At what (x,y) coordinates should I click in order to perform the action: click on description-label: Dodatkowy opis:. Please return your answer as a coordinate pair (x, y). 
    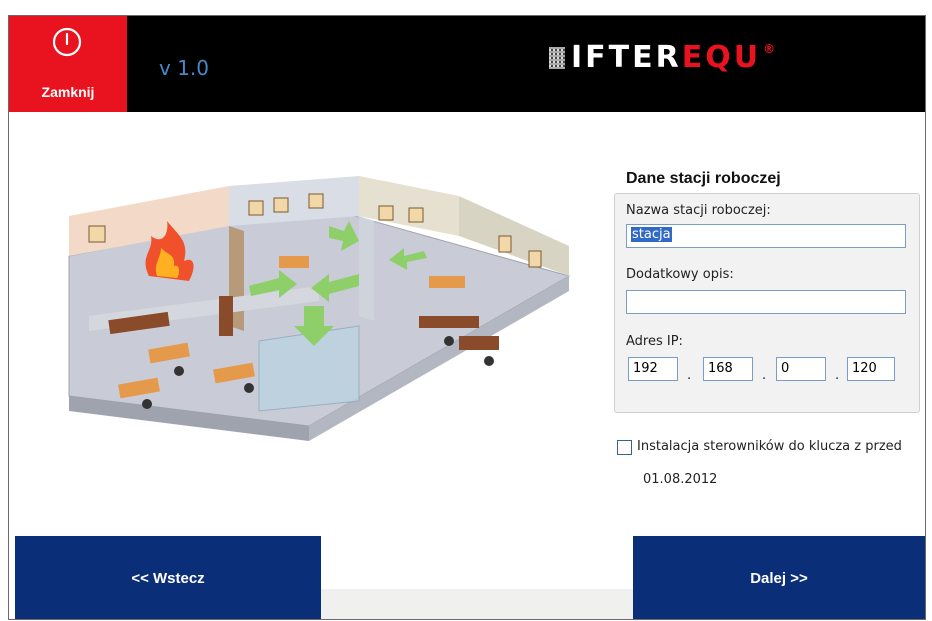
    Looking at the image, I should click on (680, 274).